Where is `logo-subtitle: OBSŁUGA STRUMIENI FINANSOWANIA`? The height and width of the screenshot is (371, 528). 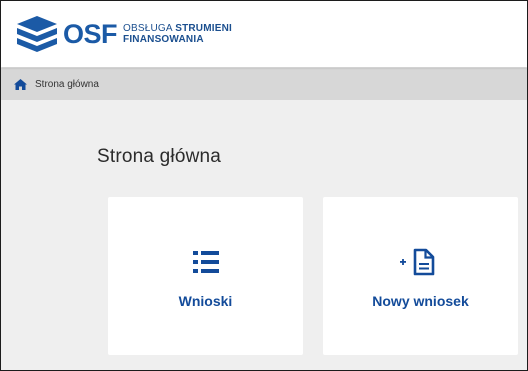 logo-subtitle: OBSŁUGA STRUMIENI FINANSOWANIA is located at coordinates (177, 34).